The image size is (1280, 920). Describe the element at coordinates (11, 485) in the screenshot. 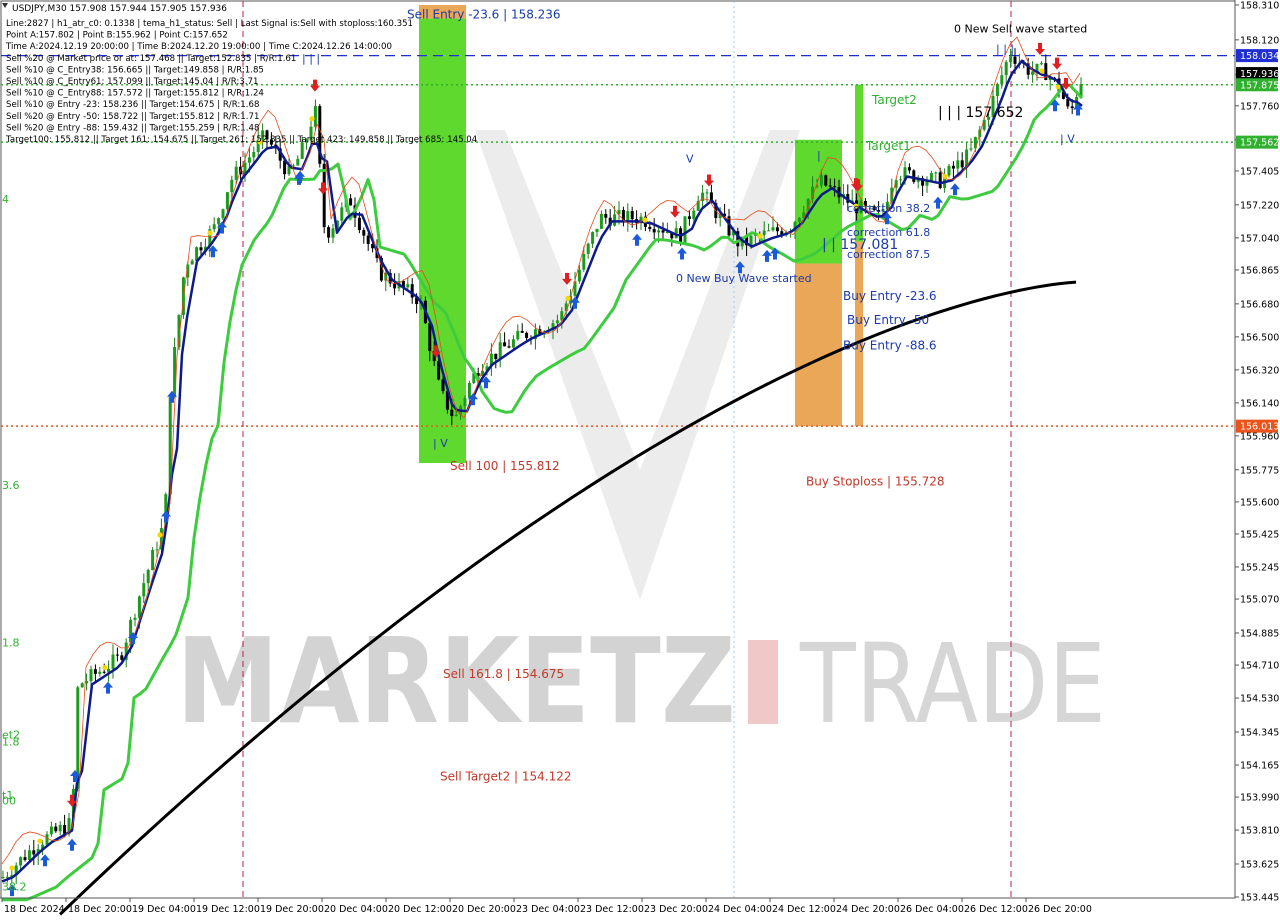

I see `edge-label-1: 3.6` at that location.